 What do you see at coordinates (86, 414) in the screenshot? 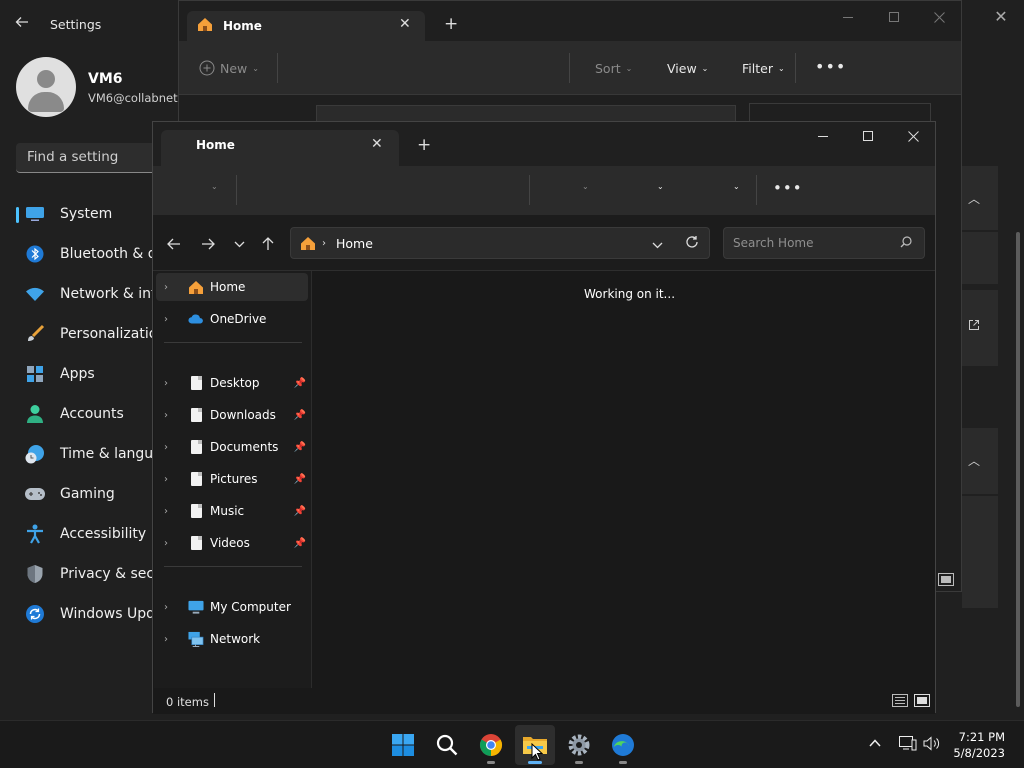
I see `nav-item-accounts: Accounts` at bounding box center [86, 414].